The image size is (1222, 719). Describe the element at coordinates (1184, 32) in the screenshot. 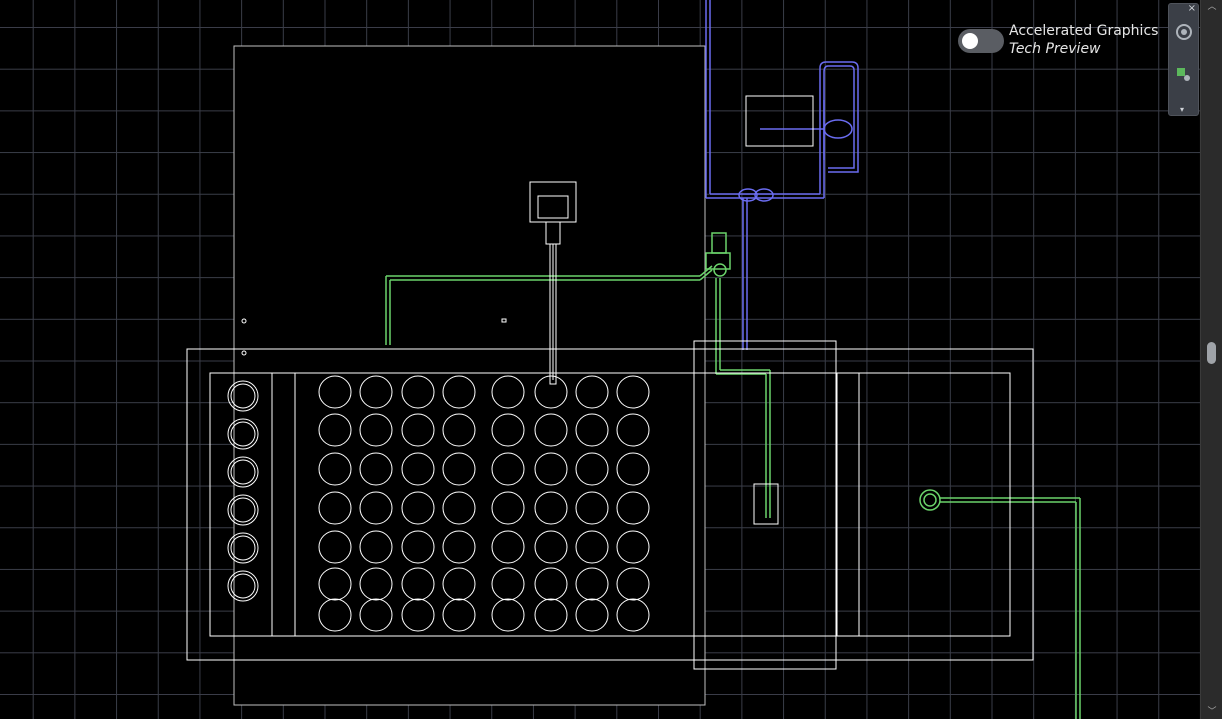

I see `orbit-icon` at that location.